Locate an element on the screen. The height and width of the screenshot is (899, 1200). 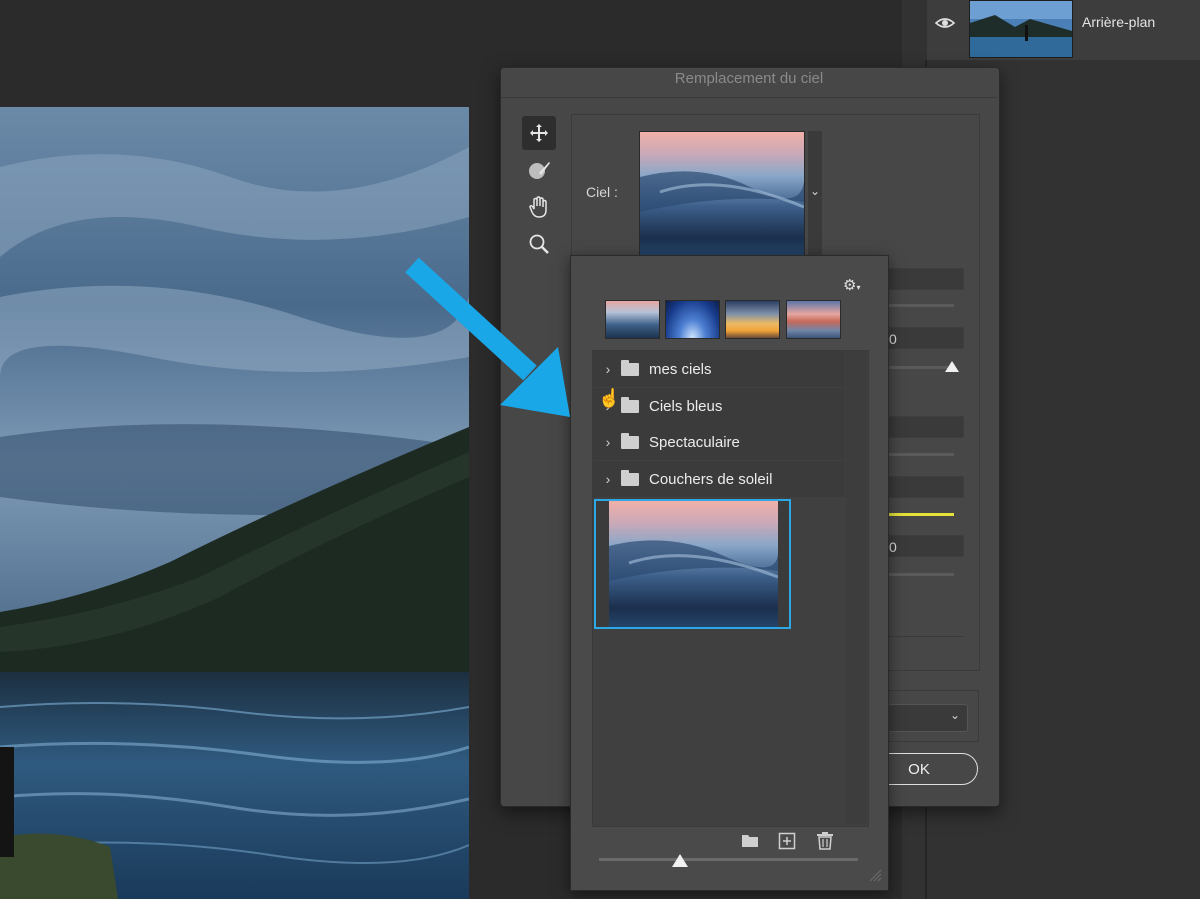
layer-thumbnail is located at coordinates (1021, 29).